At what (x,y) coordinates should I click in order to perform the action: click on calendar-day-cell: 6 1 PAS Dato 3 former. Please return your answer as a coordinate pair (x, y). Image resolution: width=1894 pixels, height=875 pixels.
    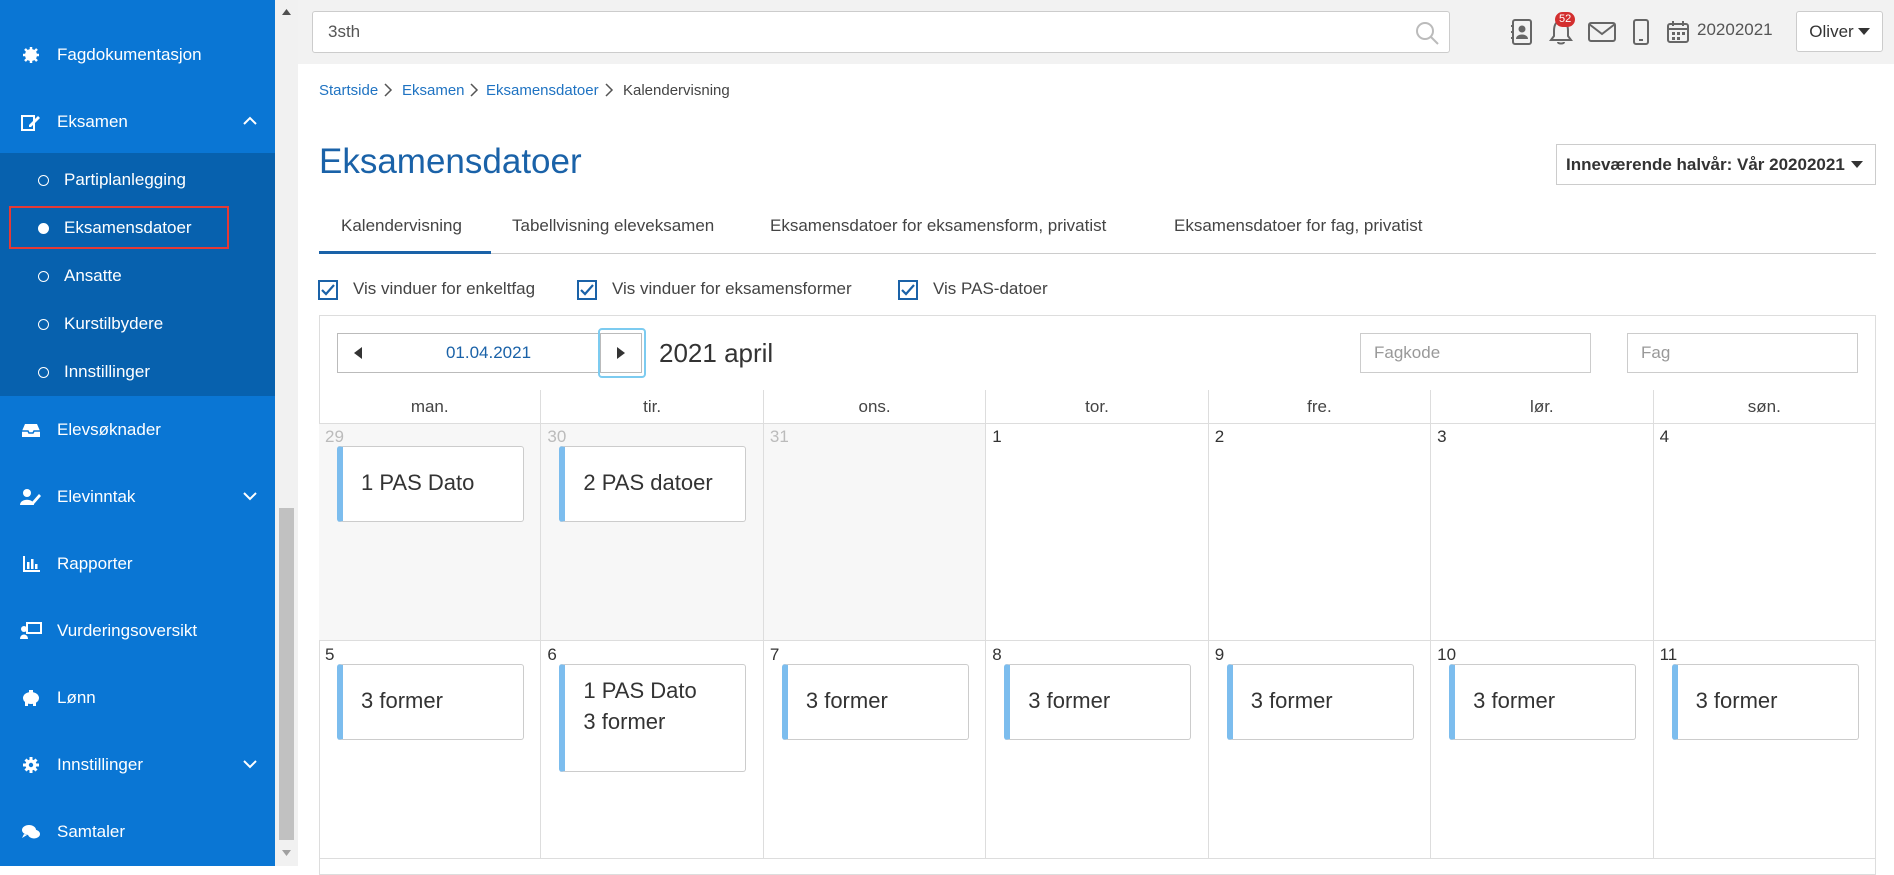
    Looking at the image, I should click on (652, 750).